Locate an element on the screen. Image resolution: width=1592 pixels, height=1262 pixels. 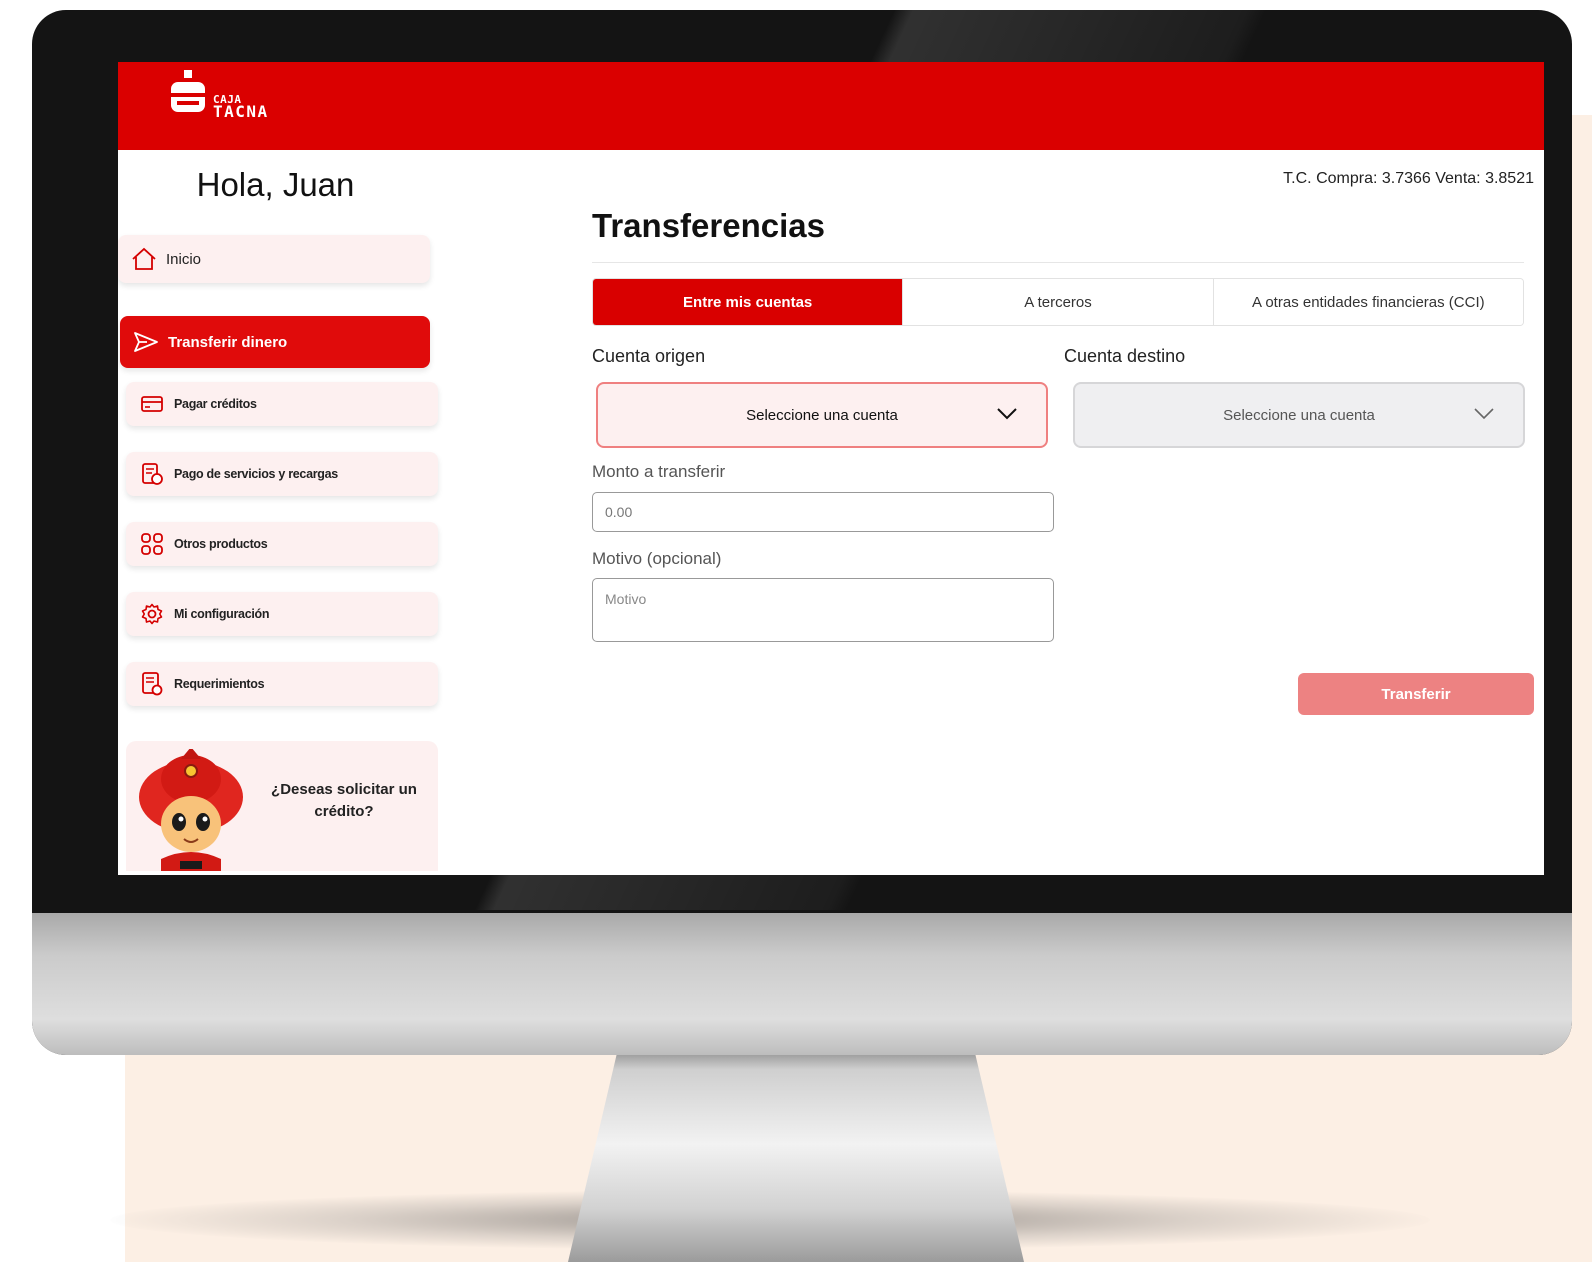
sidebar-item-label: Transferir dinero is located at coordinates (228, 342).